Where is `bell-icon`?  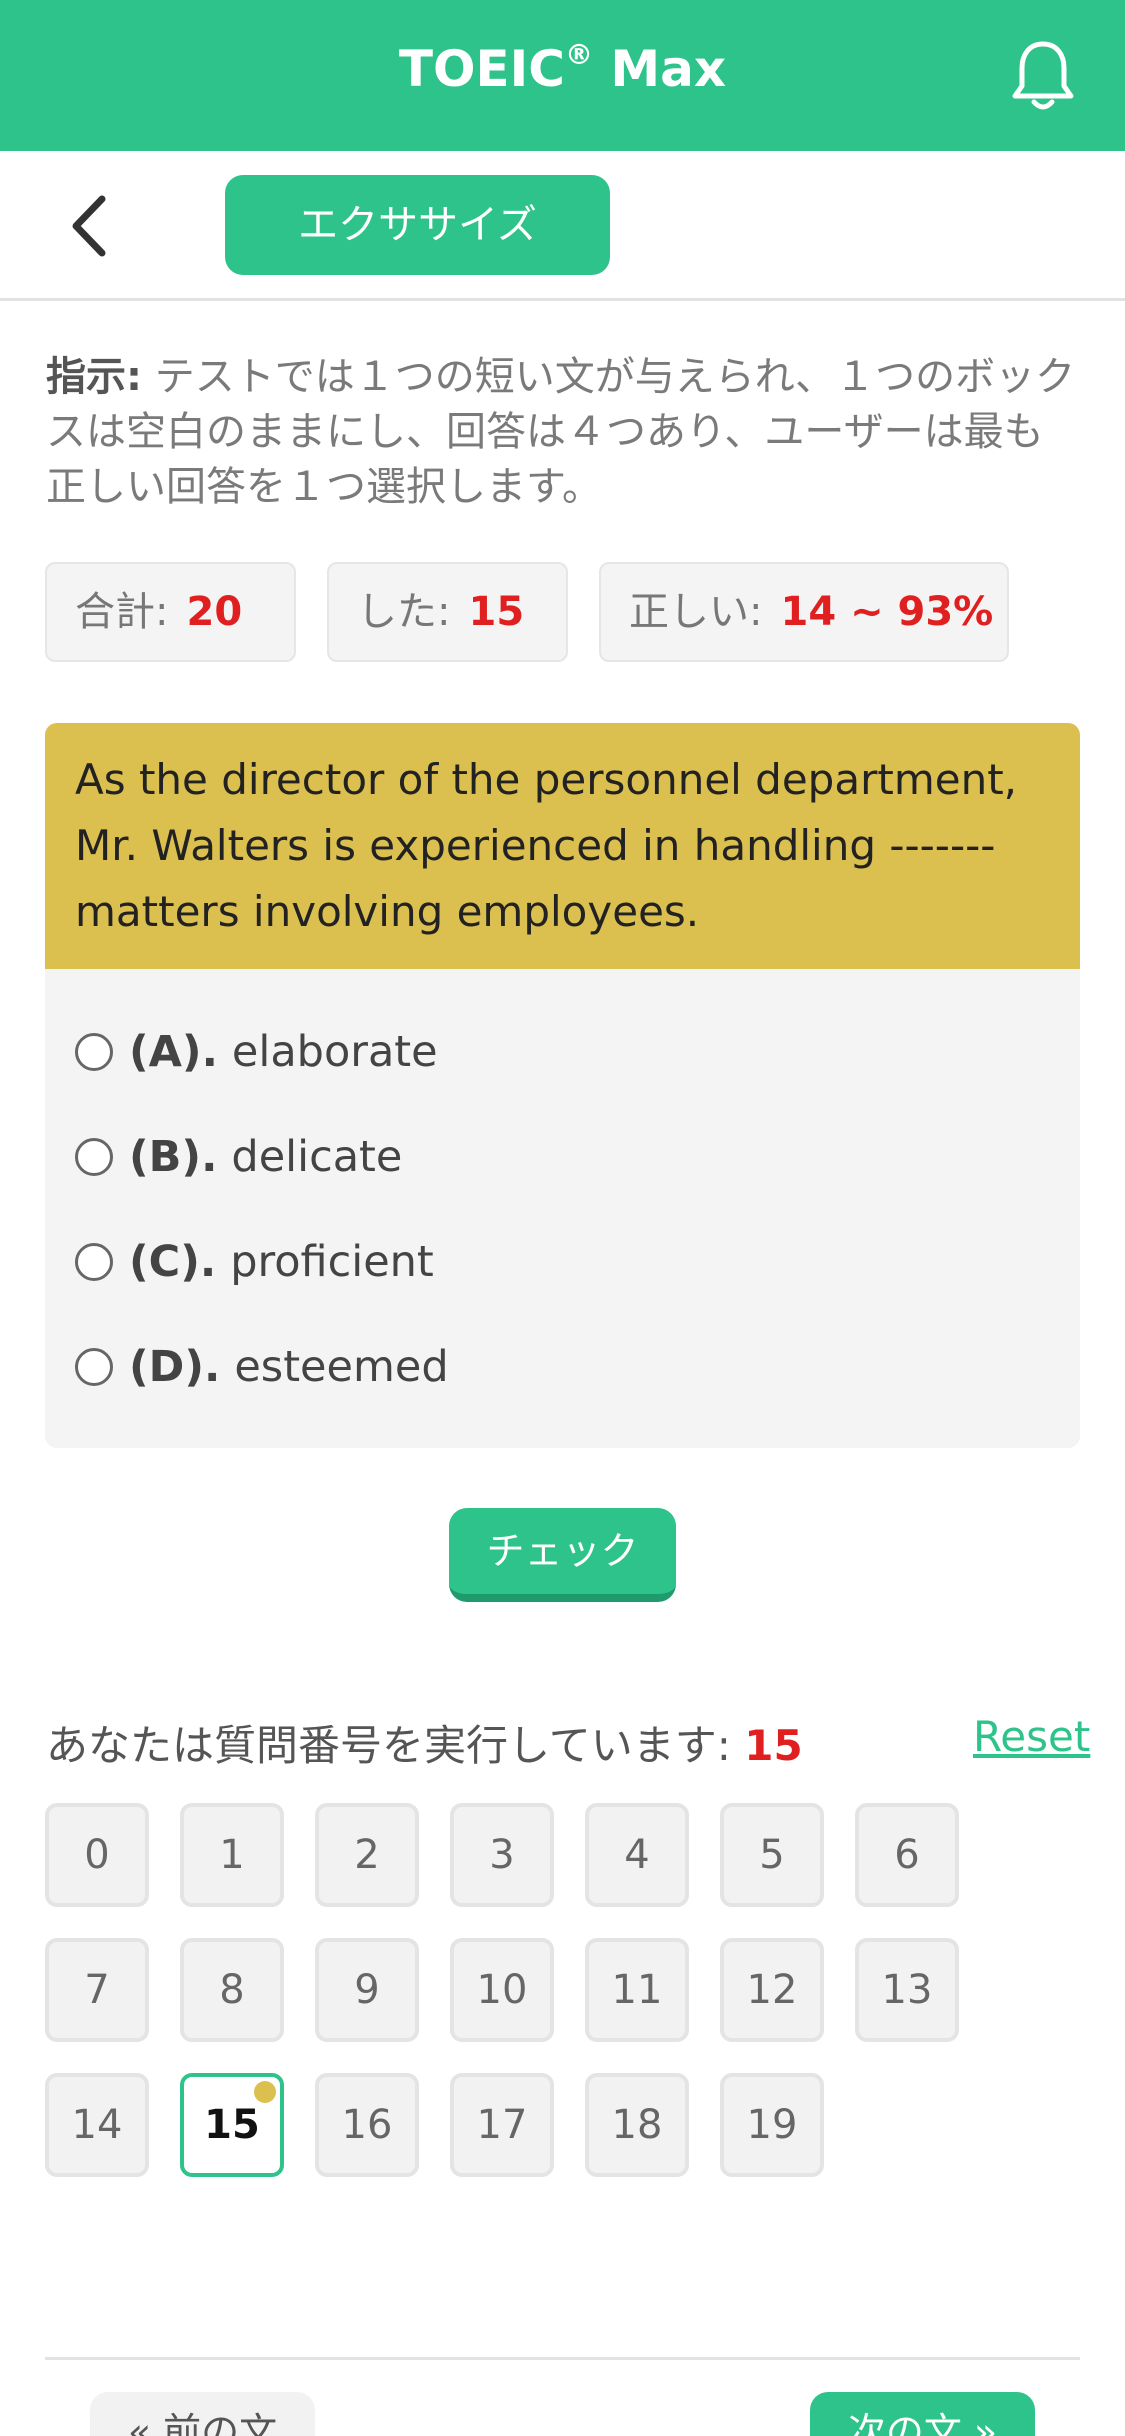
bell-icon is located at coordinates (1043, 76).